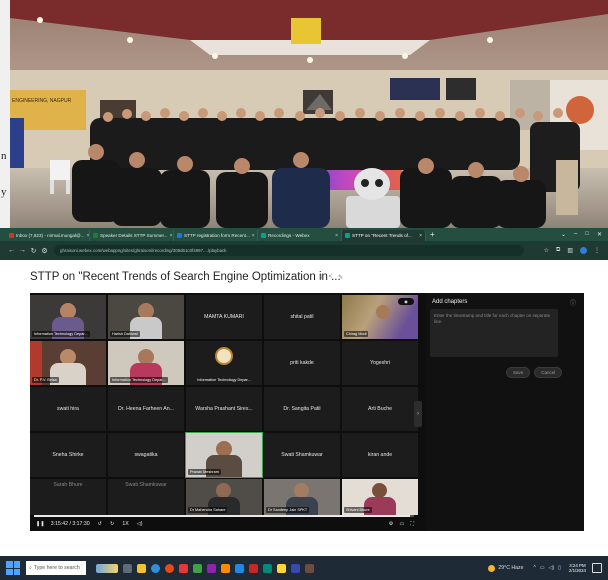 Image resolution: width=608 pixels, height=580 pixels. I want to click on participant-tile: swati hira, so click(68, 409).